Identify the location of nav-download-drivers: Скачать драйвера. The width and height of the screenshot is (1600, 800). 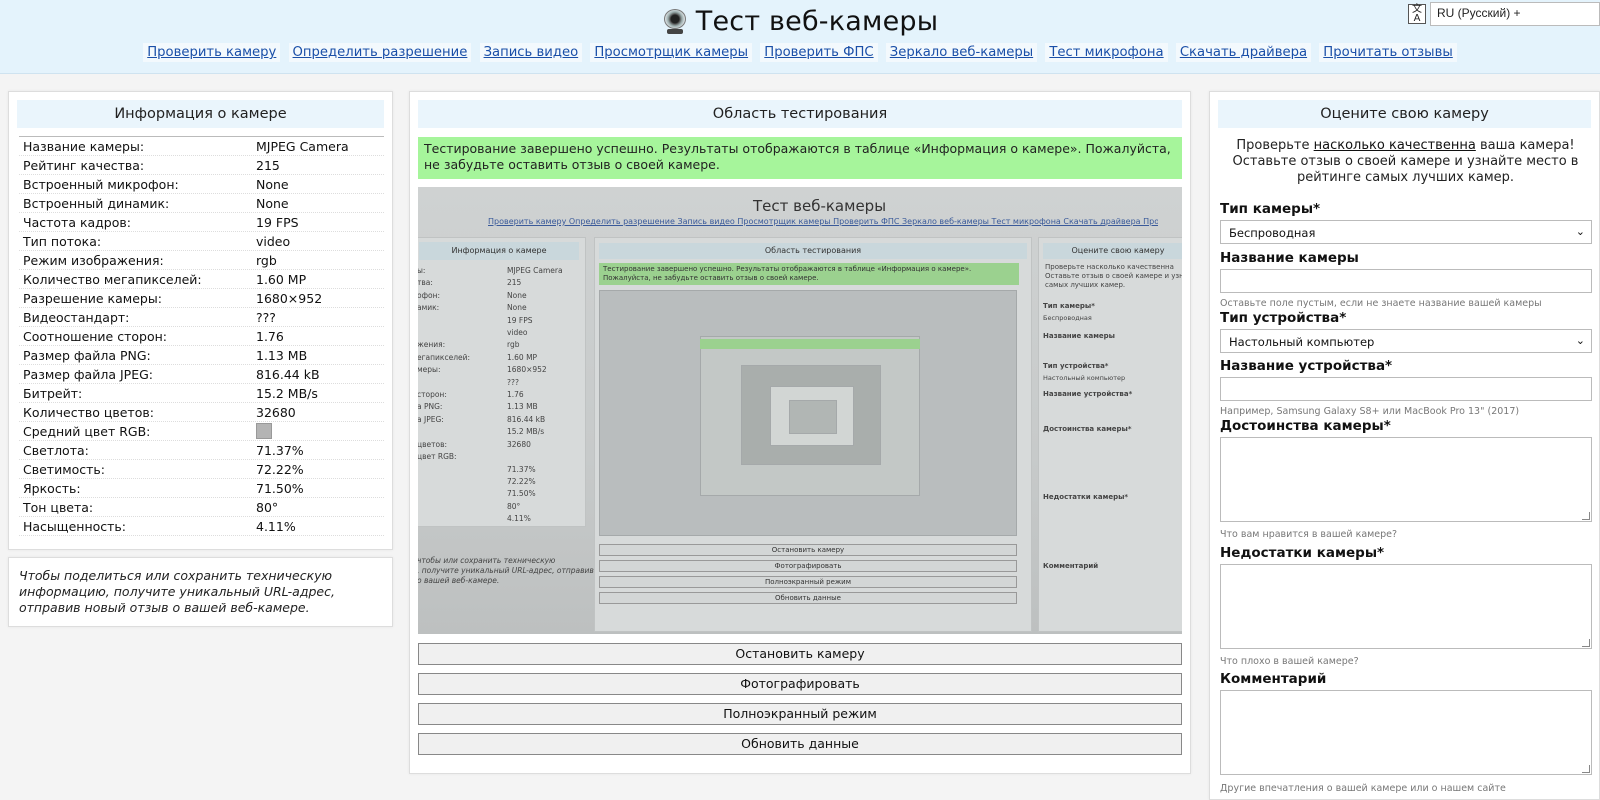
(1243, 52).